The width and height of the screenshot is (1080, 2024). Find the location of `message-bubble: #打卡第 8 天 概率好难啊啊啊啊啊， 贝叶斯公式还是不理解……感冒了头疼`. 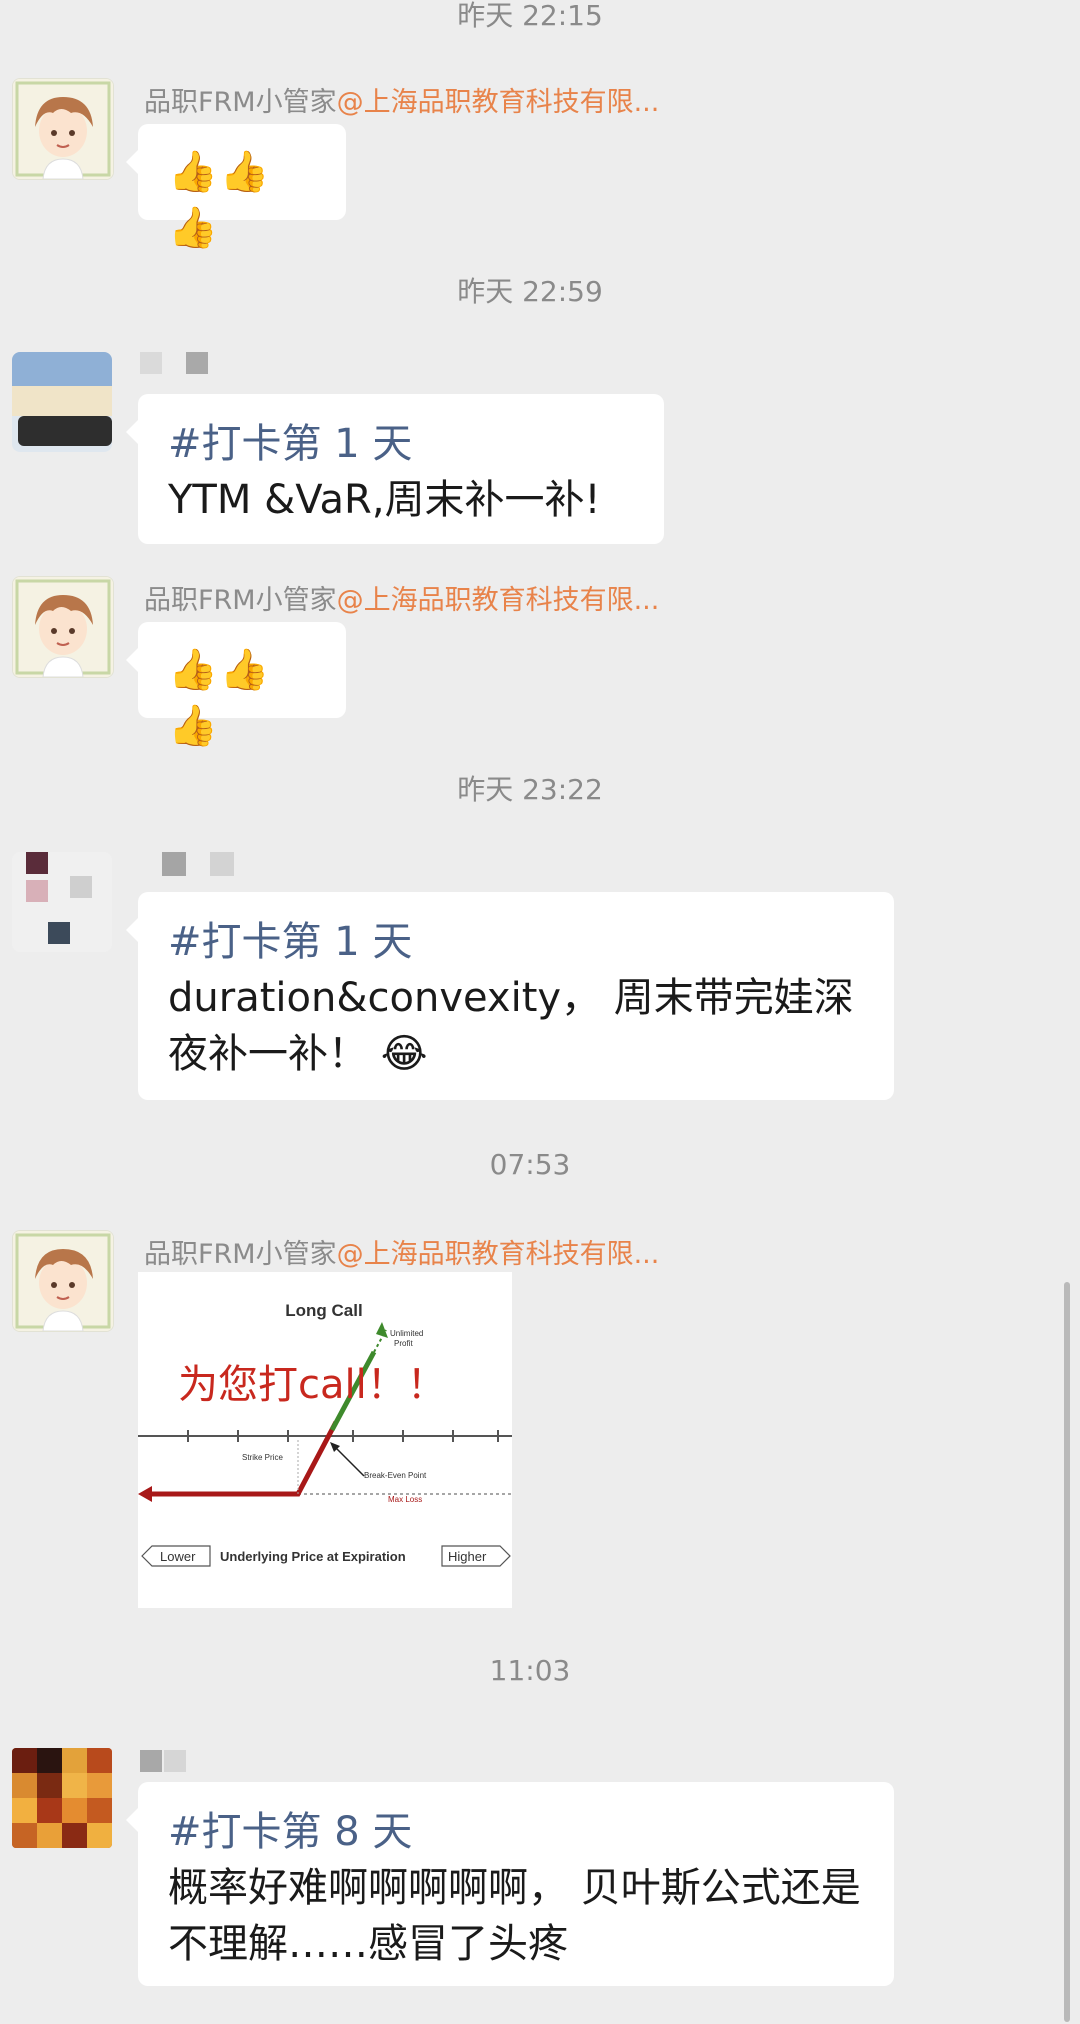

message-bubble: #打卡第 8 天 概率好难啊啊啊啊啊， 贝叶斯公式还是不理解……感冒了头疼 is located at coordinates (510, 1884).